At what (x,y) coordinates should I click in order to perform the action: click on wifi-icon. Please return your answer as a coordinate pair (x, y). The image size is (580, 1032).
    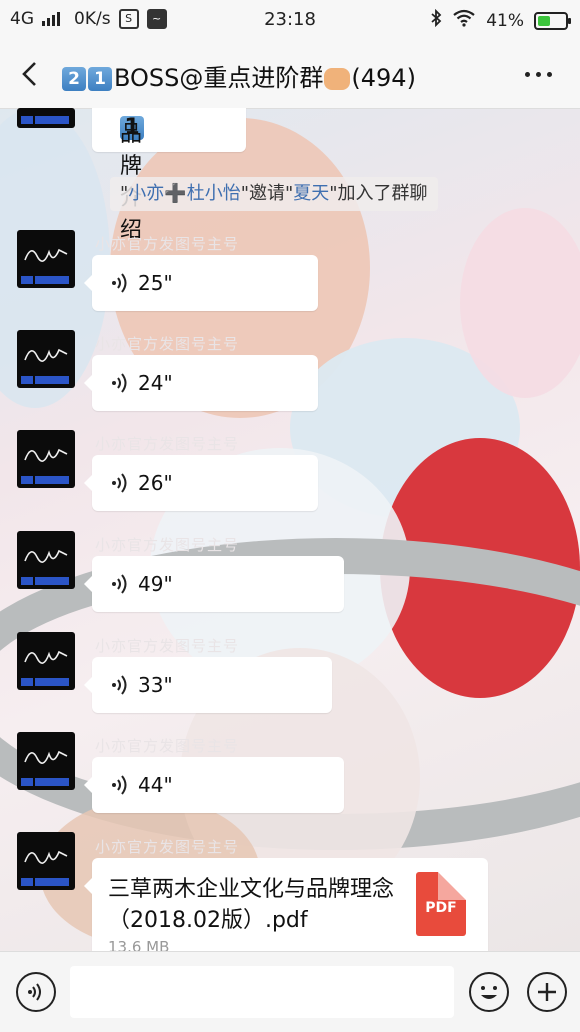
    Looking at the image, I should click on (464, 20).